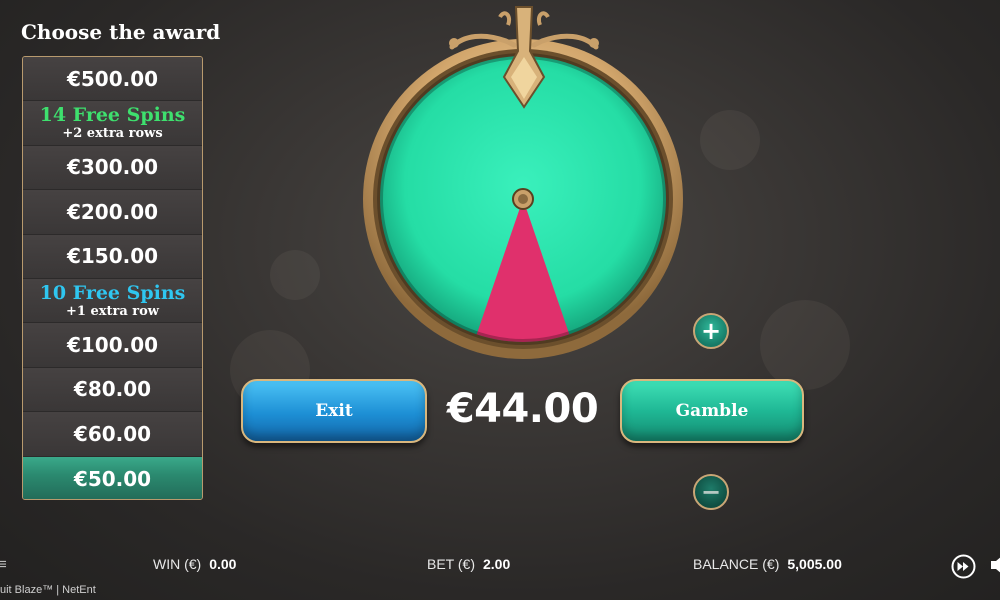  What do you see at coordinates (334, 411) in the screenshot?
I see `exit-button: Exit` at bounding box center [334, 411].